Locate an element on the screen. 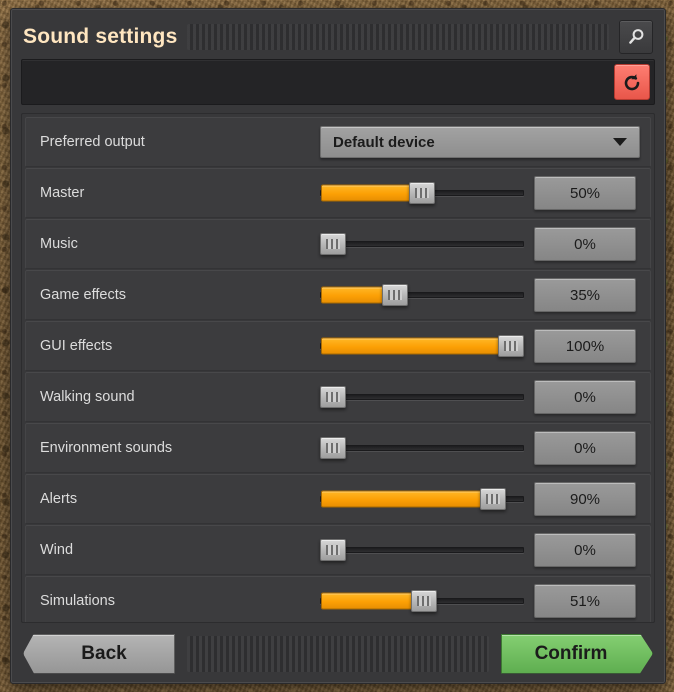  setting-row-slider: Alerts 90% is located at coordinates (338, 499).